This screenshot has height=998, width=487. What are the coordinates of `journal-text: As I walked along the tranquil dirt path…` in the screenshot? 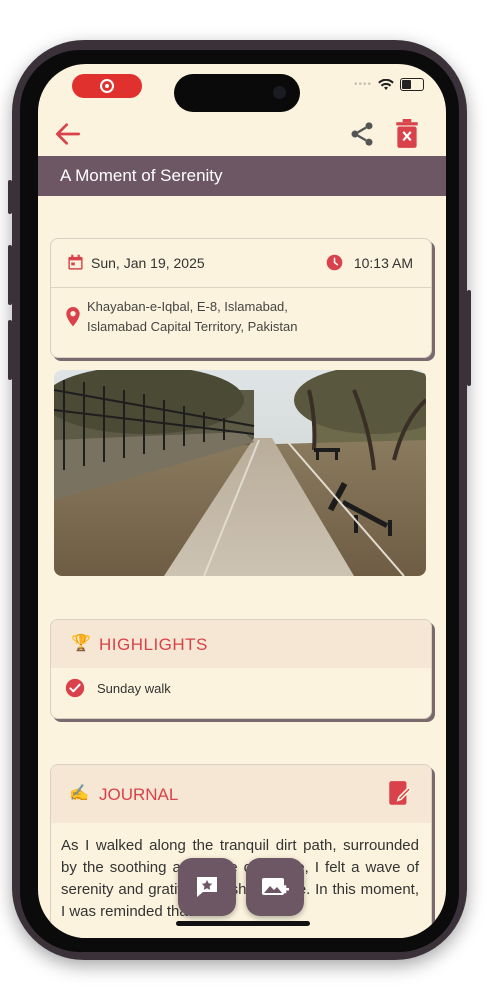 It's located at (240, 878).